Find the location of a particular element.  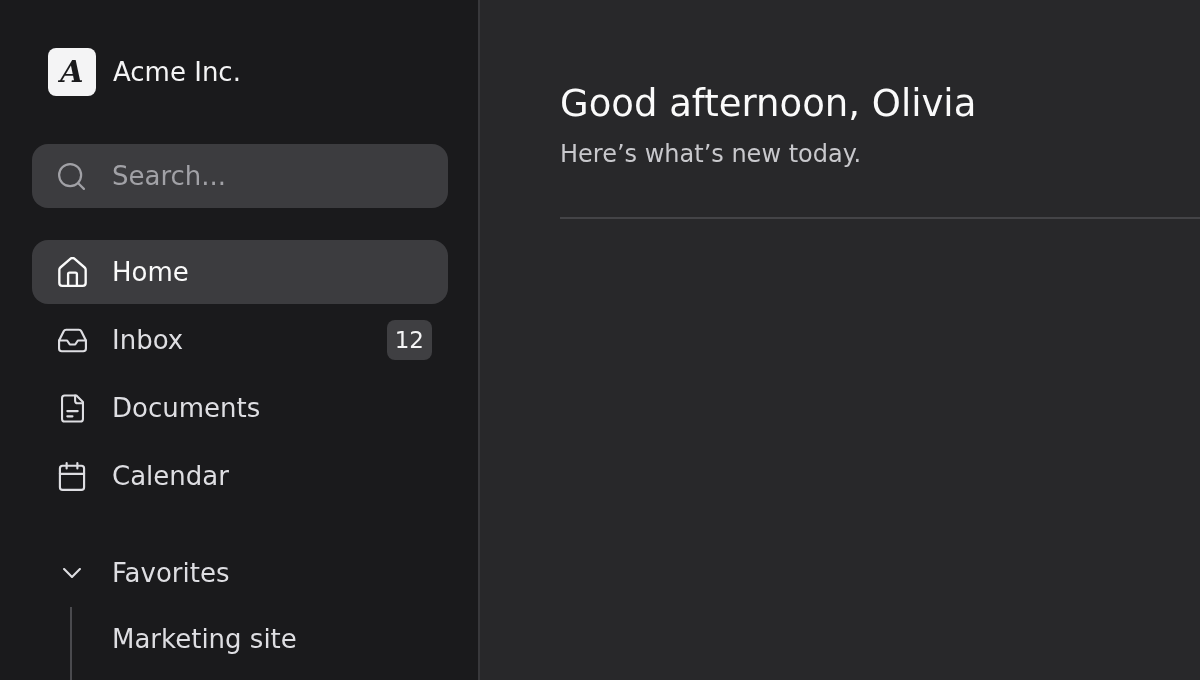

house-icon is located at coordinates (72, 272).